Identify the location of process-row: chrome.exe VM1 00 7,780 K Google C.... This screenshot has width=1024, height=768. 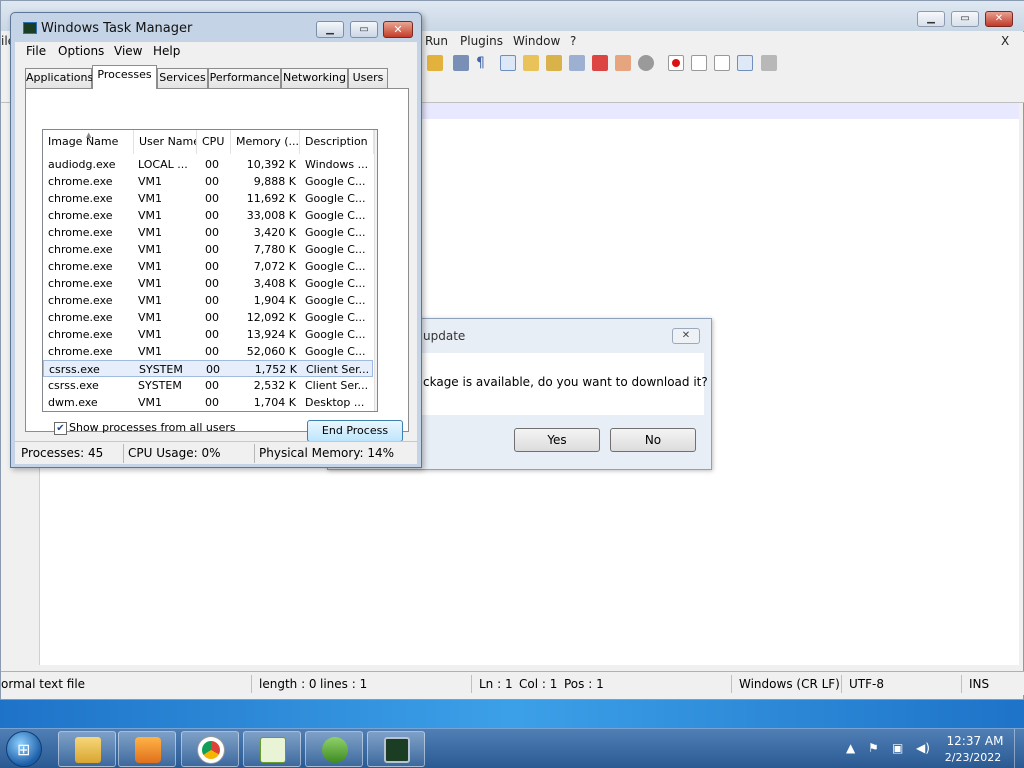
(208, 249).